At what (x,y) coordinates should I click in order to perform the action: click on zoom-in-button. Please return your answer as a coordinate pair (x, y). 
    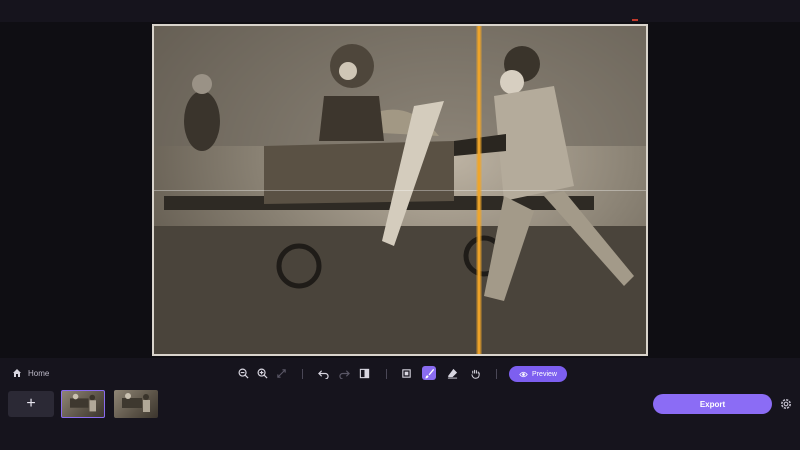
    Looking at the image, I should click on (262, 373).